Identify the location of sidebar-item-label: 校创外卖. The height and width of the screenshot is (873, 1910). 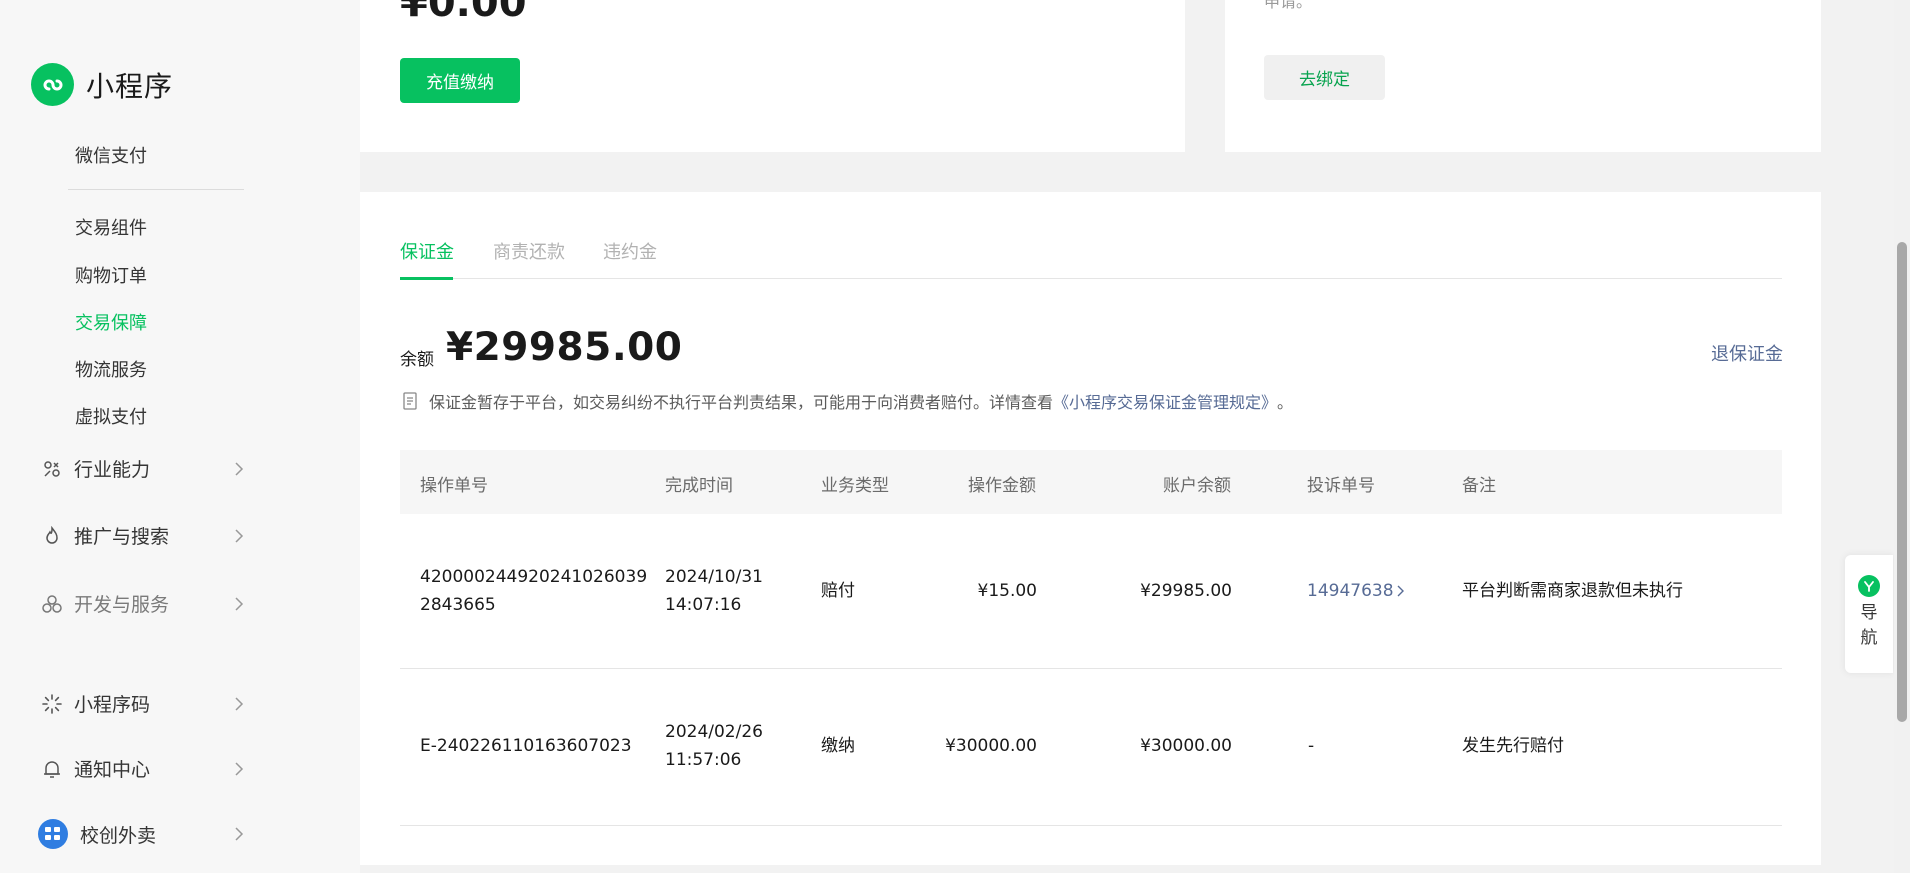
(118, 835).